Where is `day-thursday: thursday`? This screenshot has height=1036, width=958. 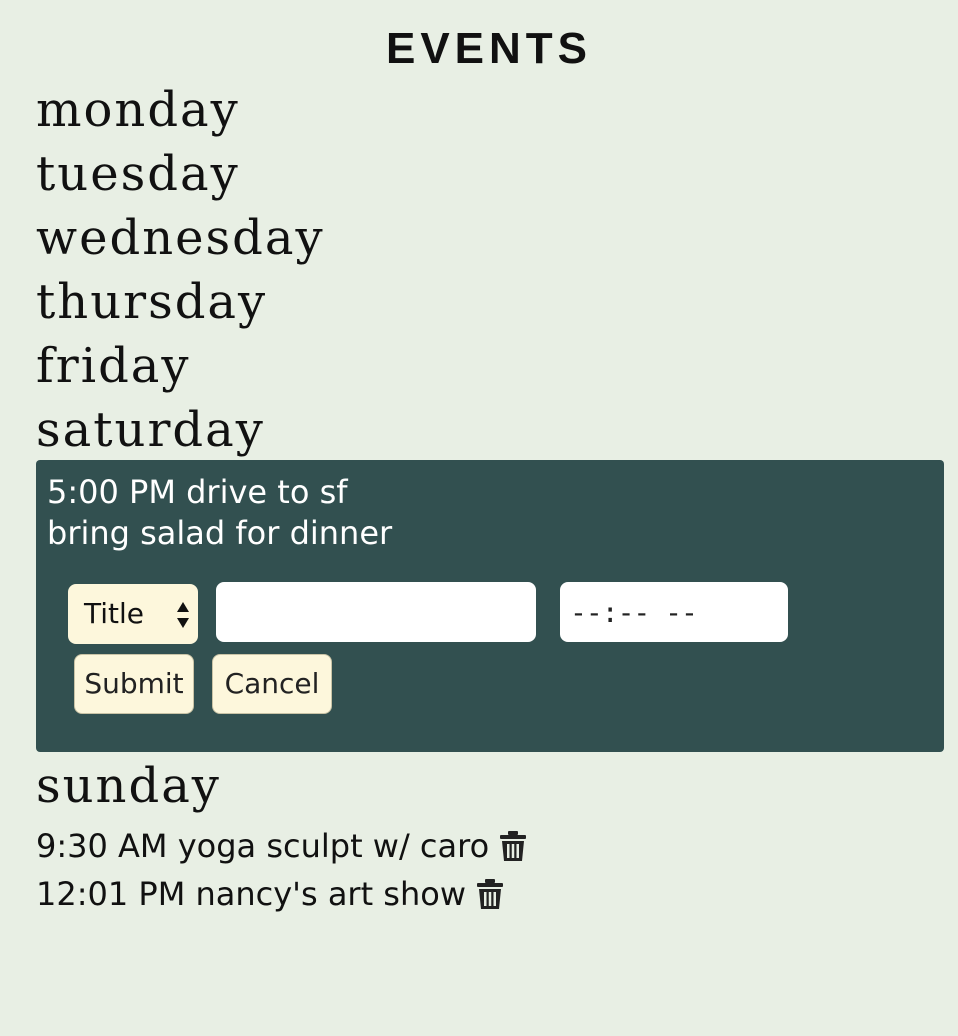
day-thursday: thursday is located at coordinates (151, 302).